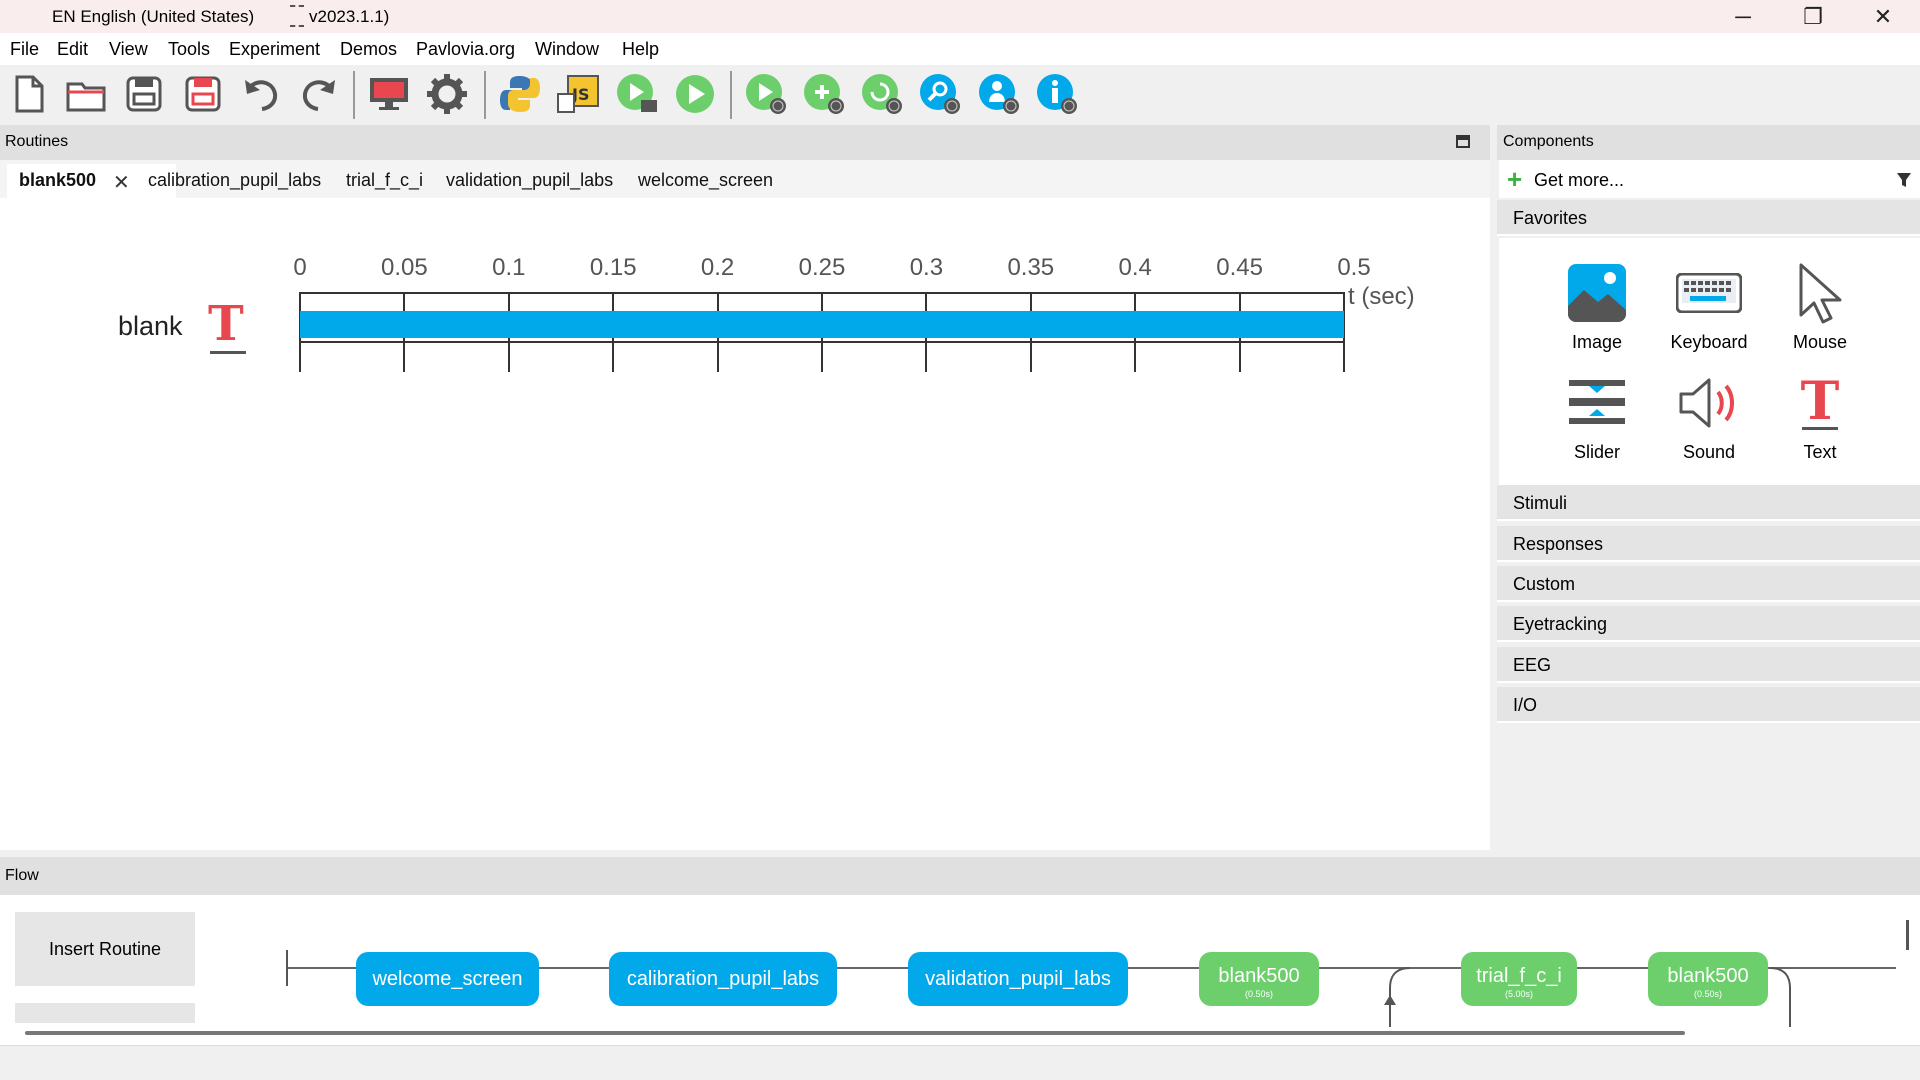  Describe the element at coordinates (1057, 94) in the screenshot. I see `info-online-icon` at that location.